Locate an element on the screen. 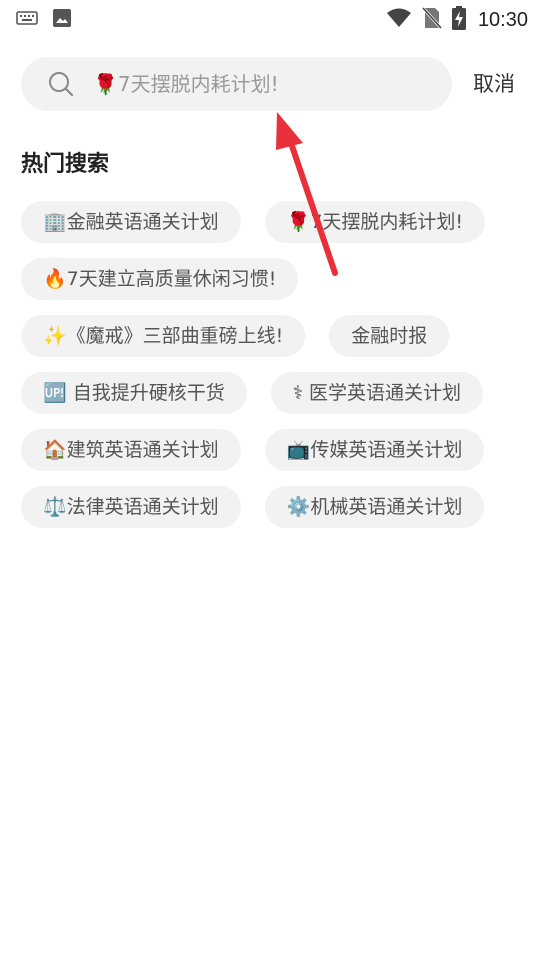  tag-row: 🏠建筑英语通关计划 📺传媒英语通关计划 is located at coordinates (273, 450).